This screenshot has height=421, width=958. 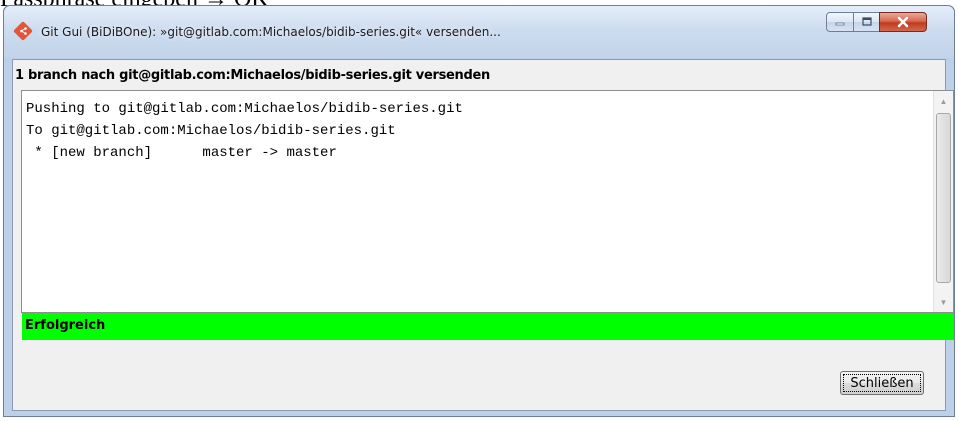 I want to click on minimize-icon, so click(x=840, y=24).